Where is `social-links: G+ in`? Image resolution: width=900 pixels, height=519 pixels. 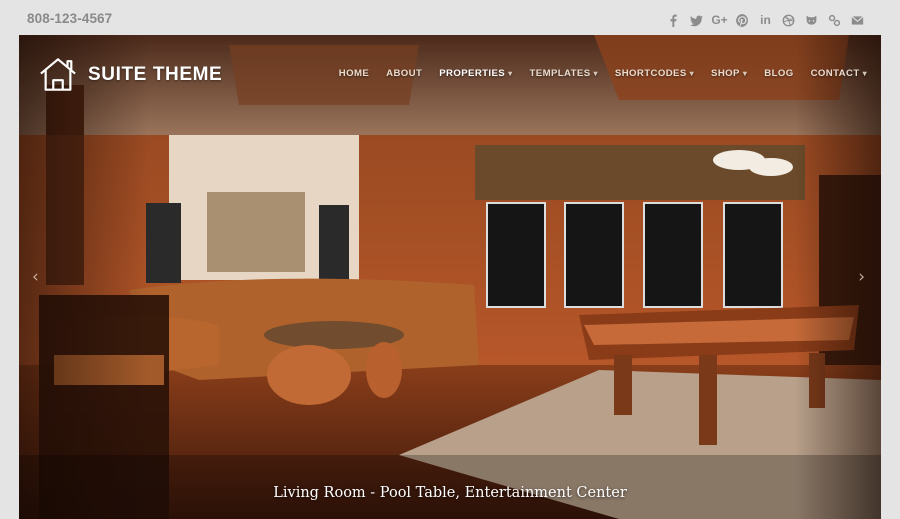 social-links: G+ in is located at coordinates (765, 20).